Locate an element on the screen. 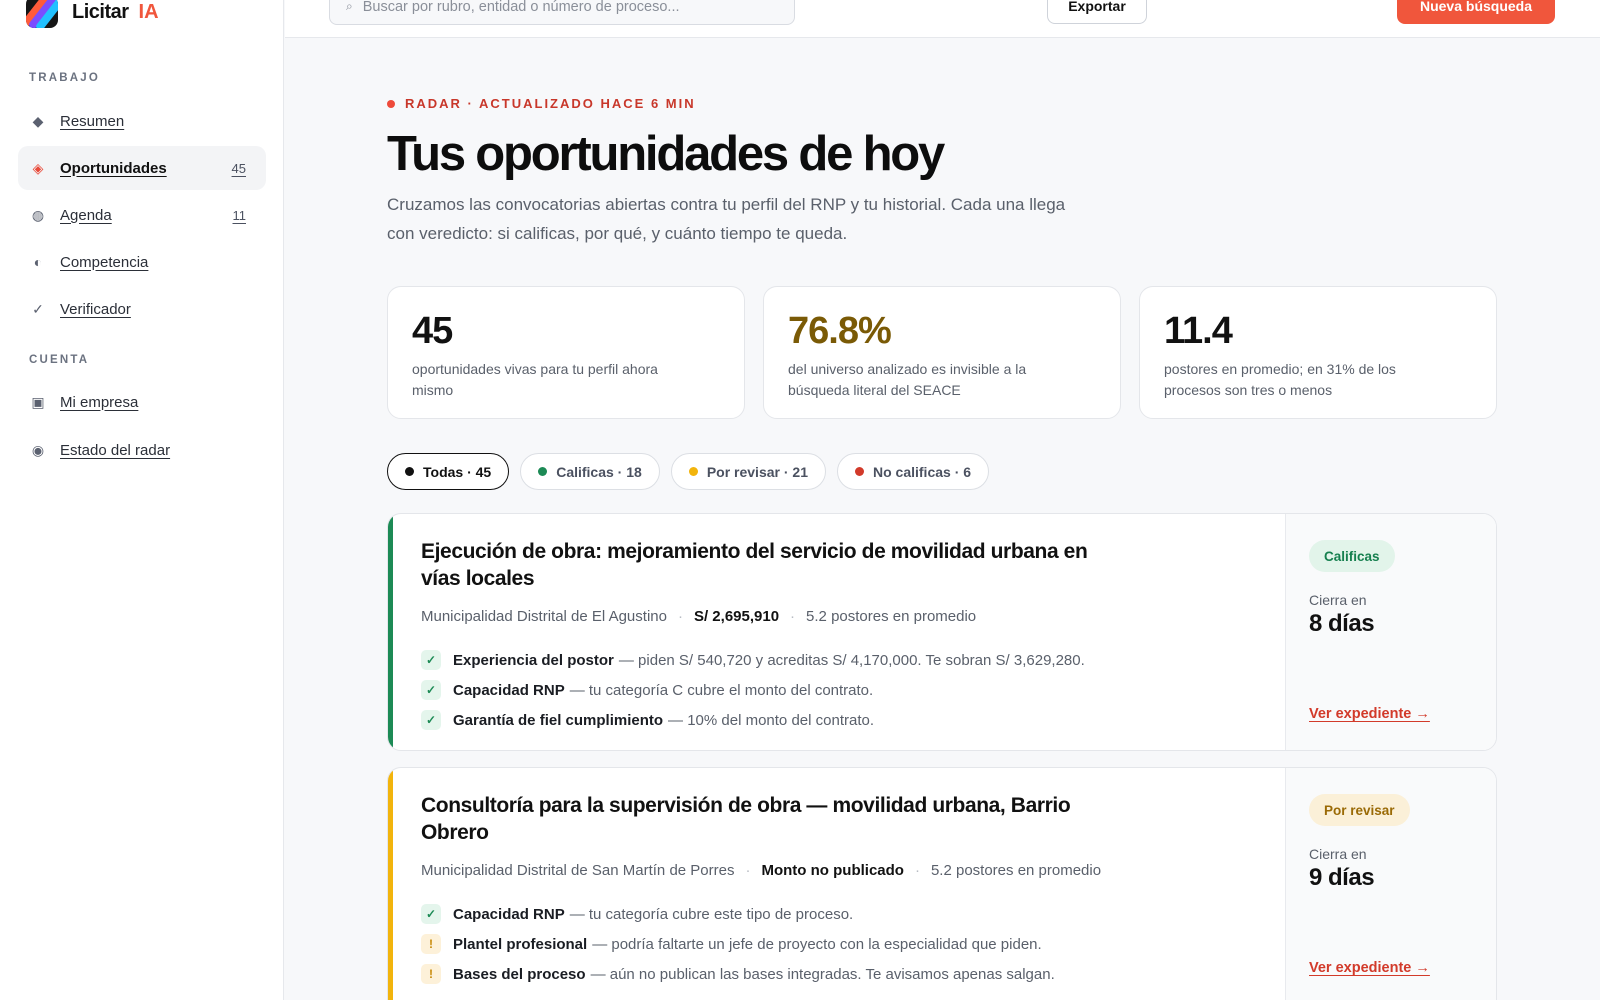 Image resolution: width=1600 pixels, height=1000 pixels. sidebar-item-mi-empresa: ▣ Mi empresa is located at coordinates (142, 402).